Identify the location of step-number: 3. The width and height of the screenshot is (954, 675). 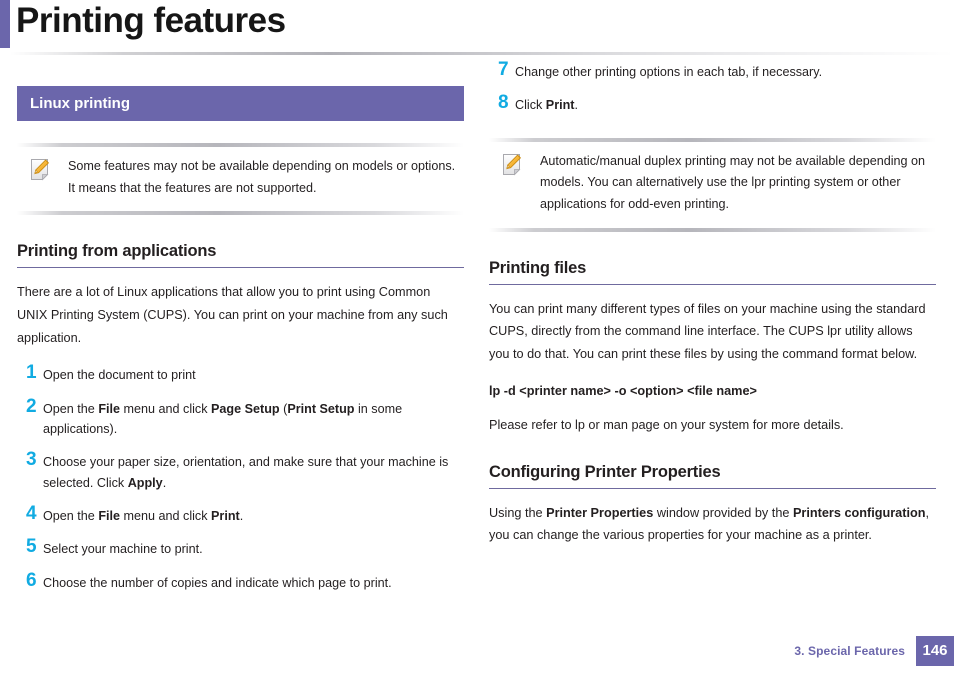
(31, 460).